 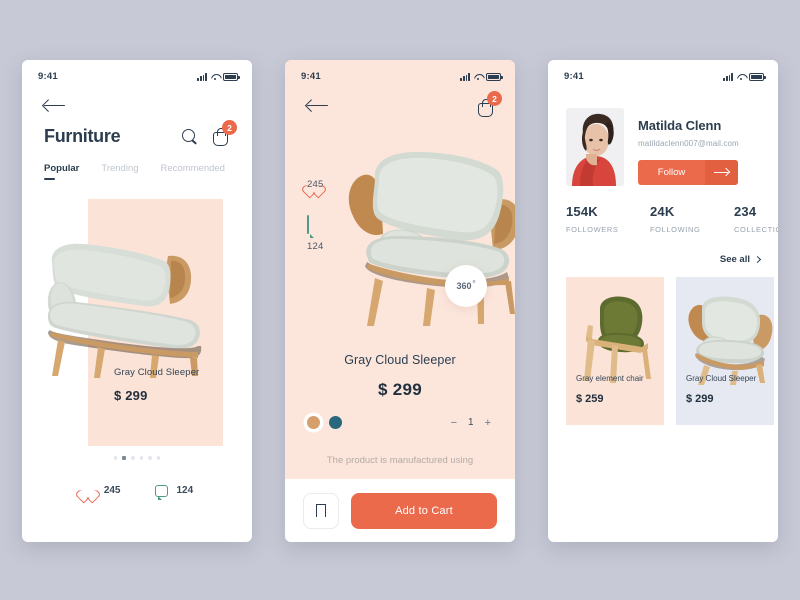 What do you see at coordinates (124, 458) in the screenshot?
I see `carousel-dot-active` at bounding box center [124, 458].